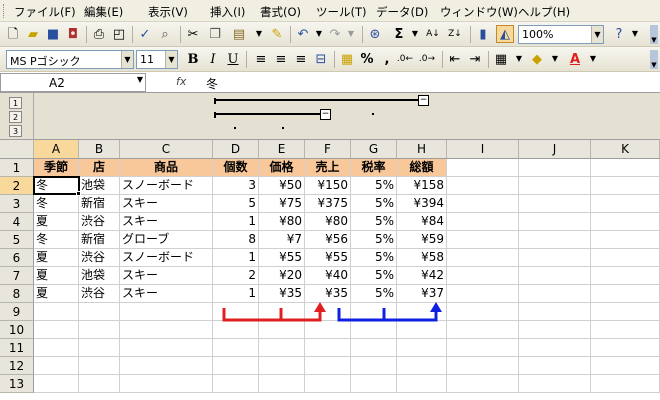 Image resolution: width=660 pixels, height=400 pixels. What do you see at coordinates (73, 34) in the screenshot?
I see `permission-icon: ◘` at bounding box center [73, 34].